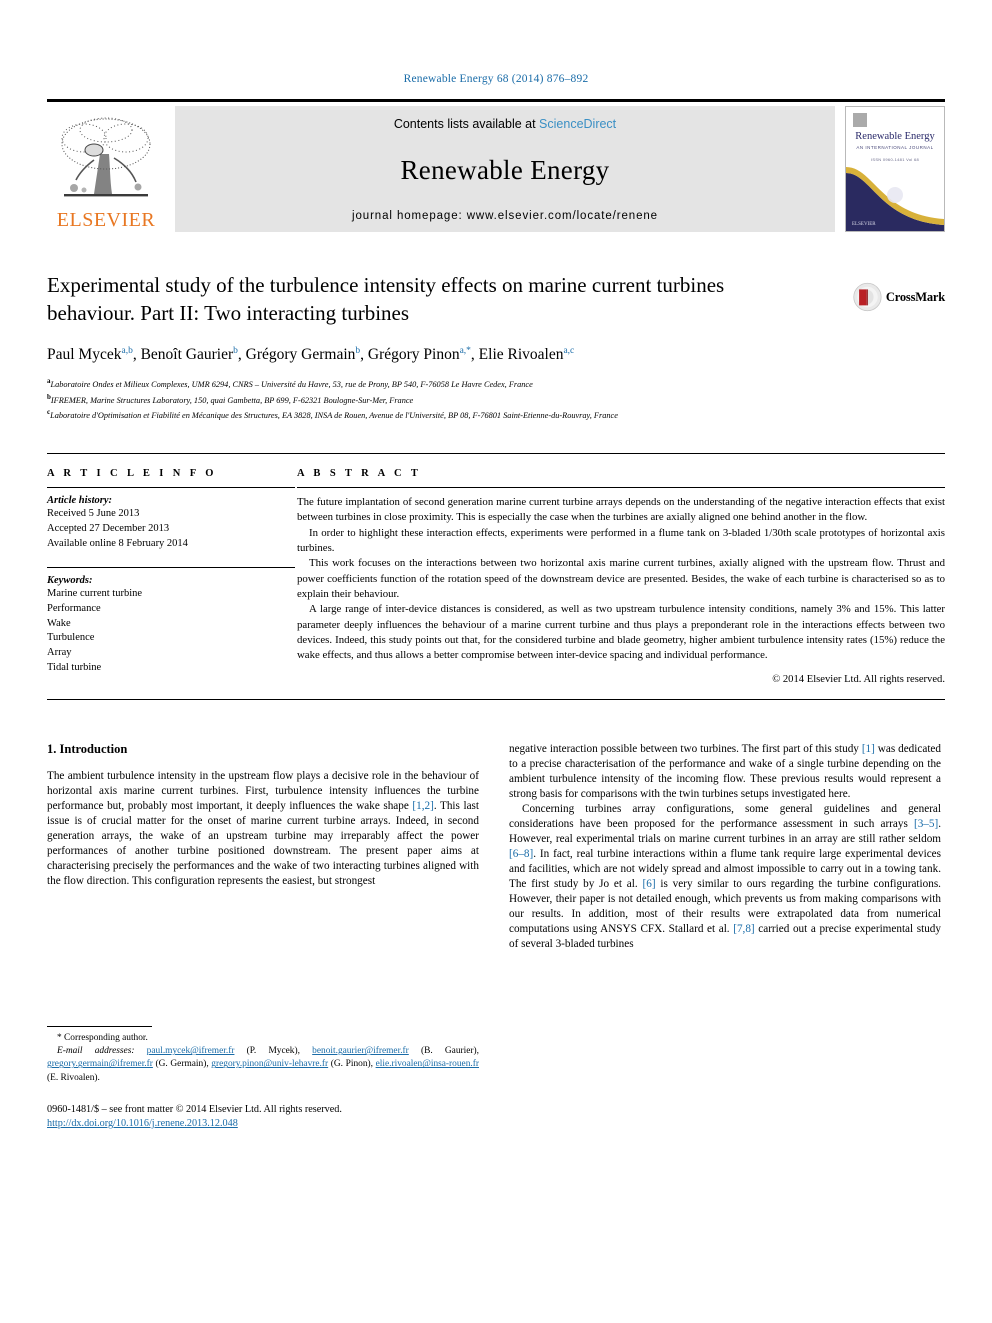  I want to click on author-entry: Paul Myceka,b,, so click(94, 354).